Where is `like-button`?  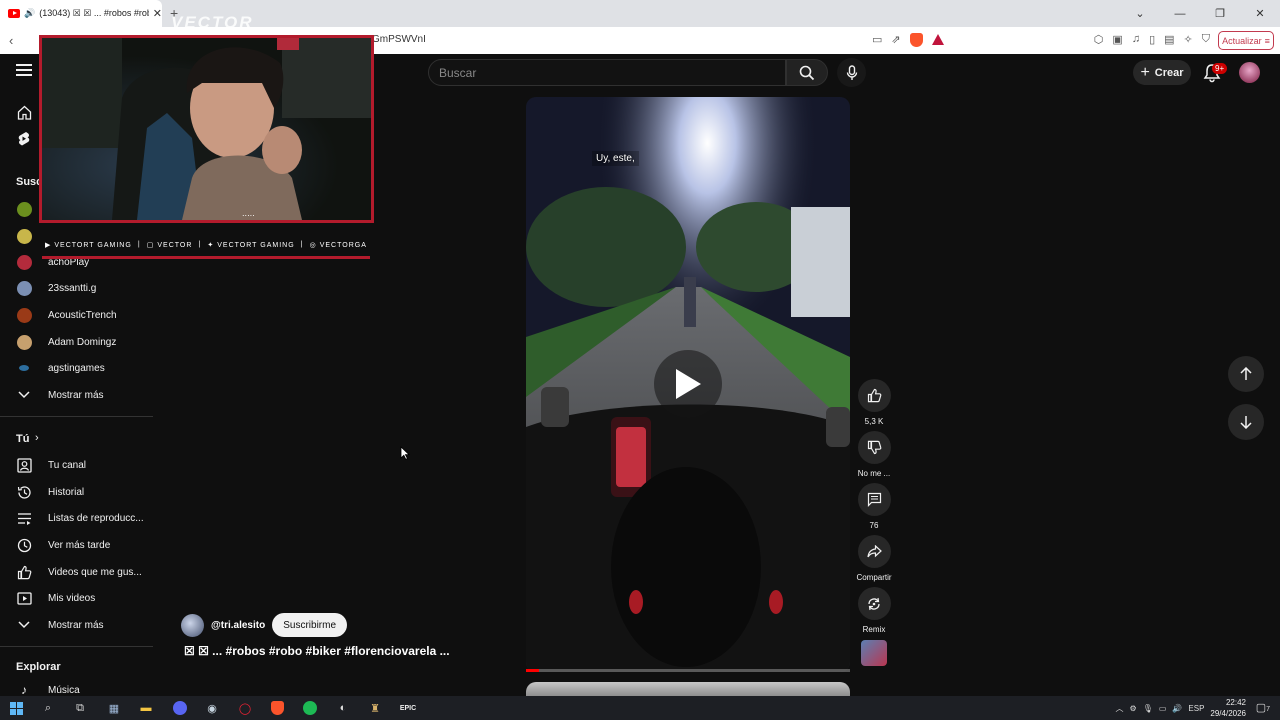 like-button is located at coordinates (874, 395).